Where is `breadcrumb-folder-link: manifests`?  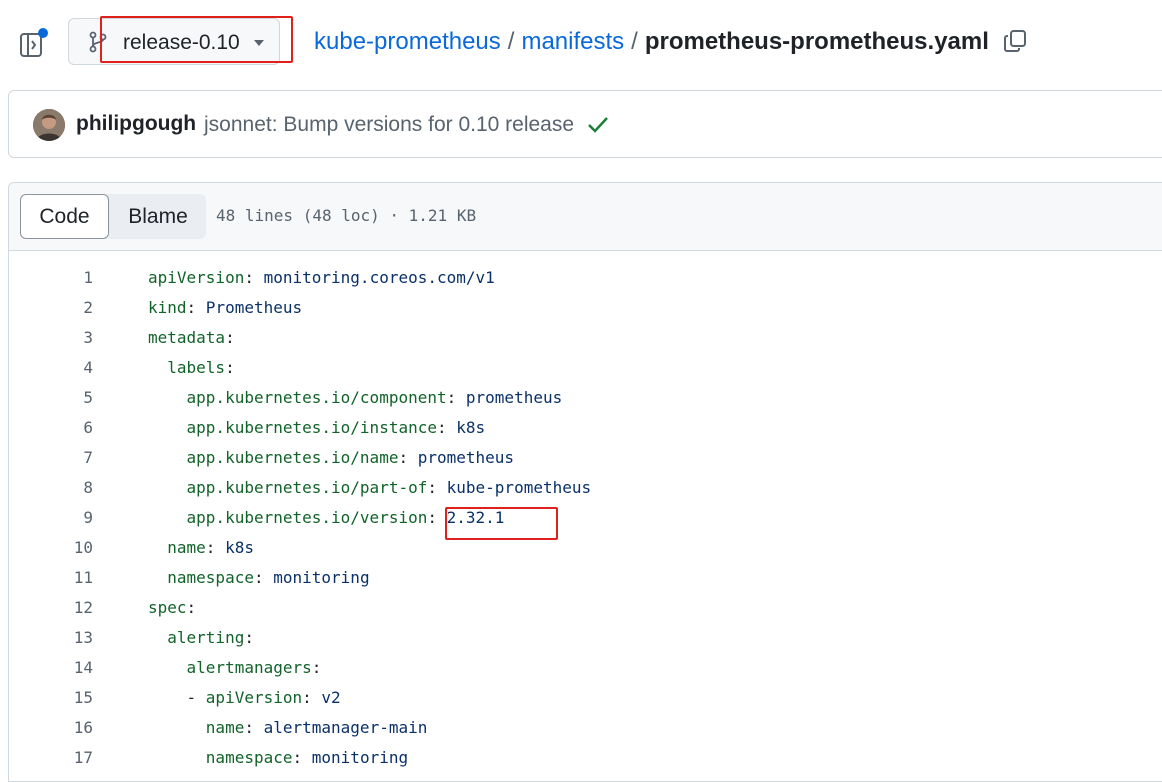 breadcrumb-folder-link: manifests is located at coordinates (572, 41).